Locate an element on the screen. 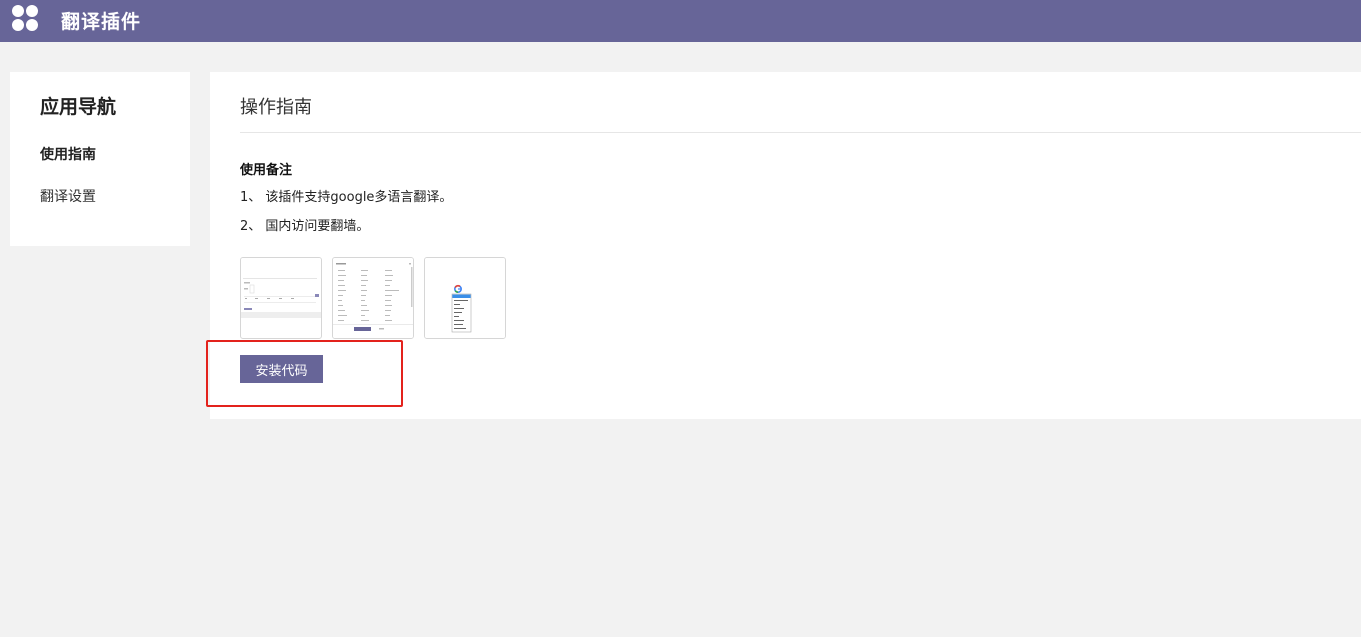 The image size is (1361, 637). clover-logo-icon is located at coordinates (25, 18).